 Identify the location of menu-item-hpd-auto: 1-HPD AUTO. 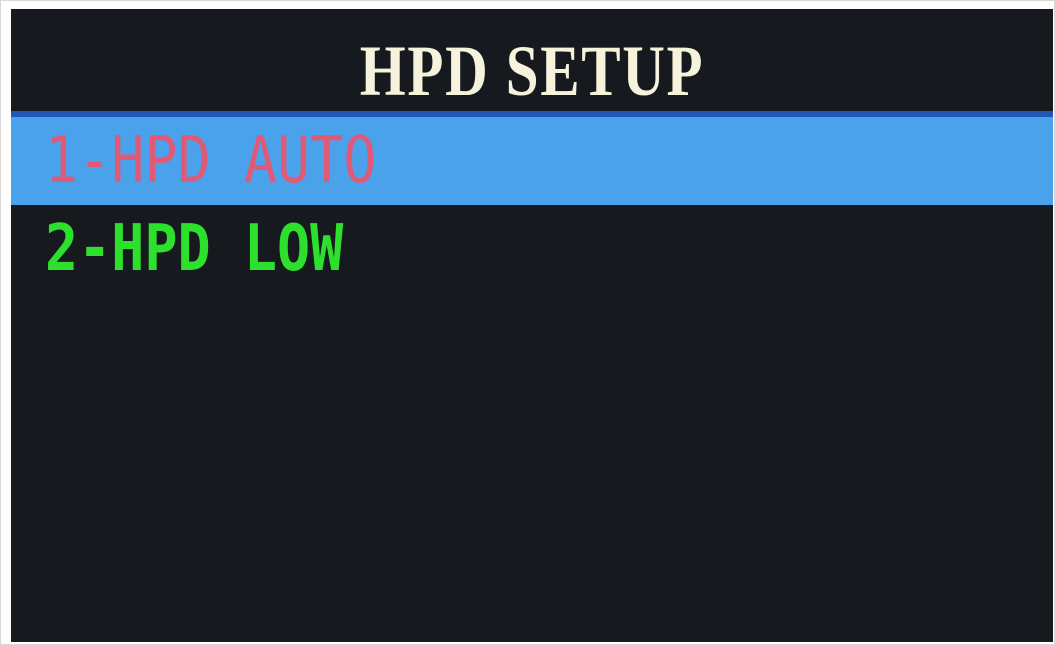
(532, 161).